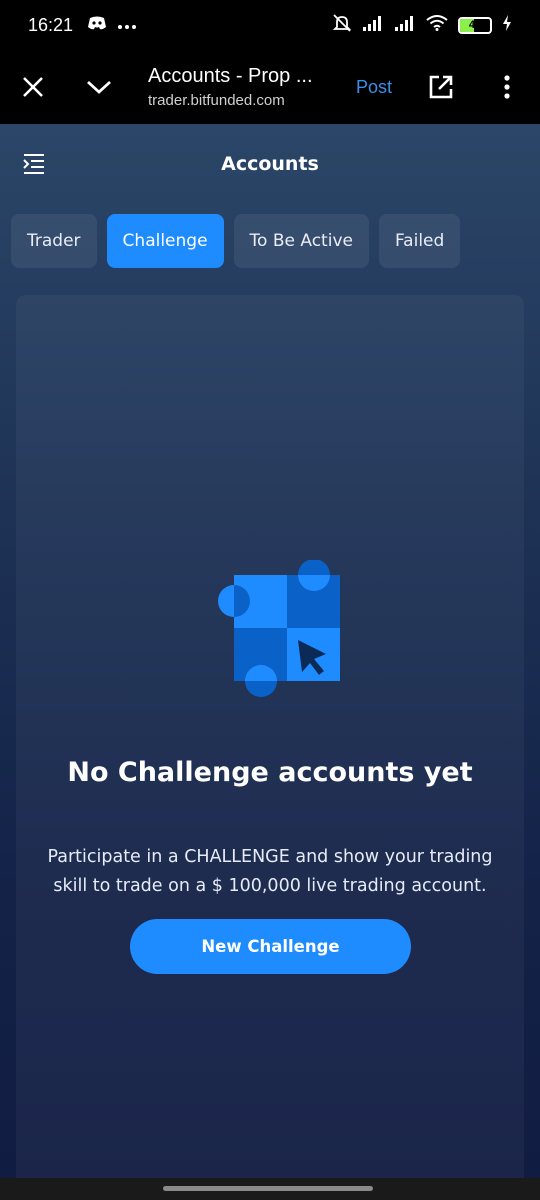 This screenshot has width=540, height=1200. I want to click on battery-icon: 48, so click(475, 25).